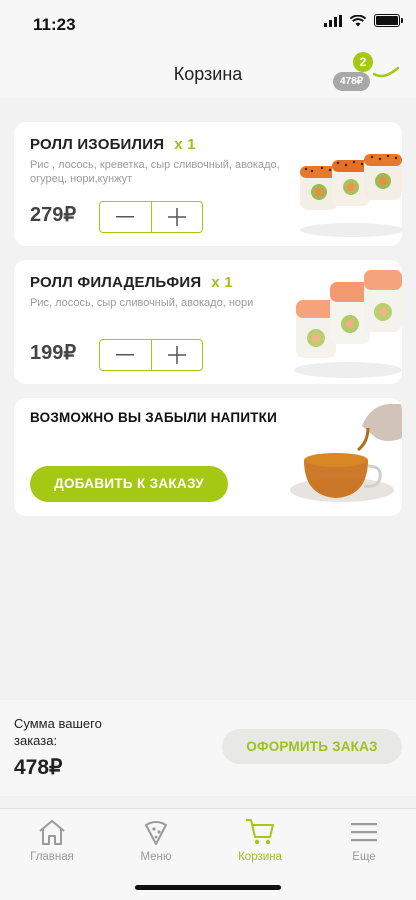  Describe the element at coordinates (260, 832) in the screenshot. I see `cart-icon` at that location.